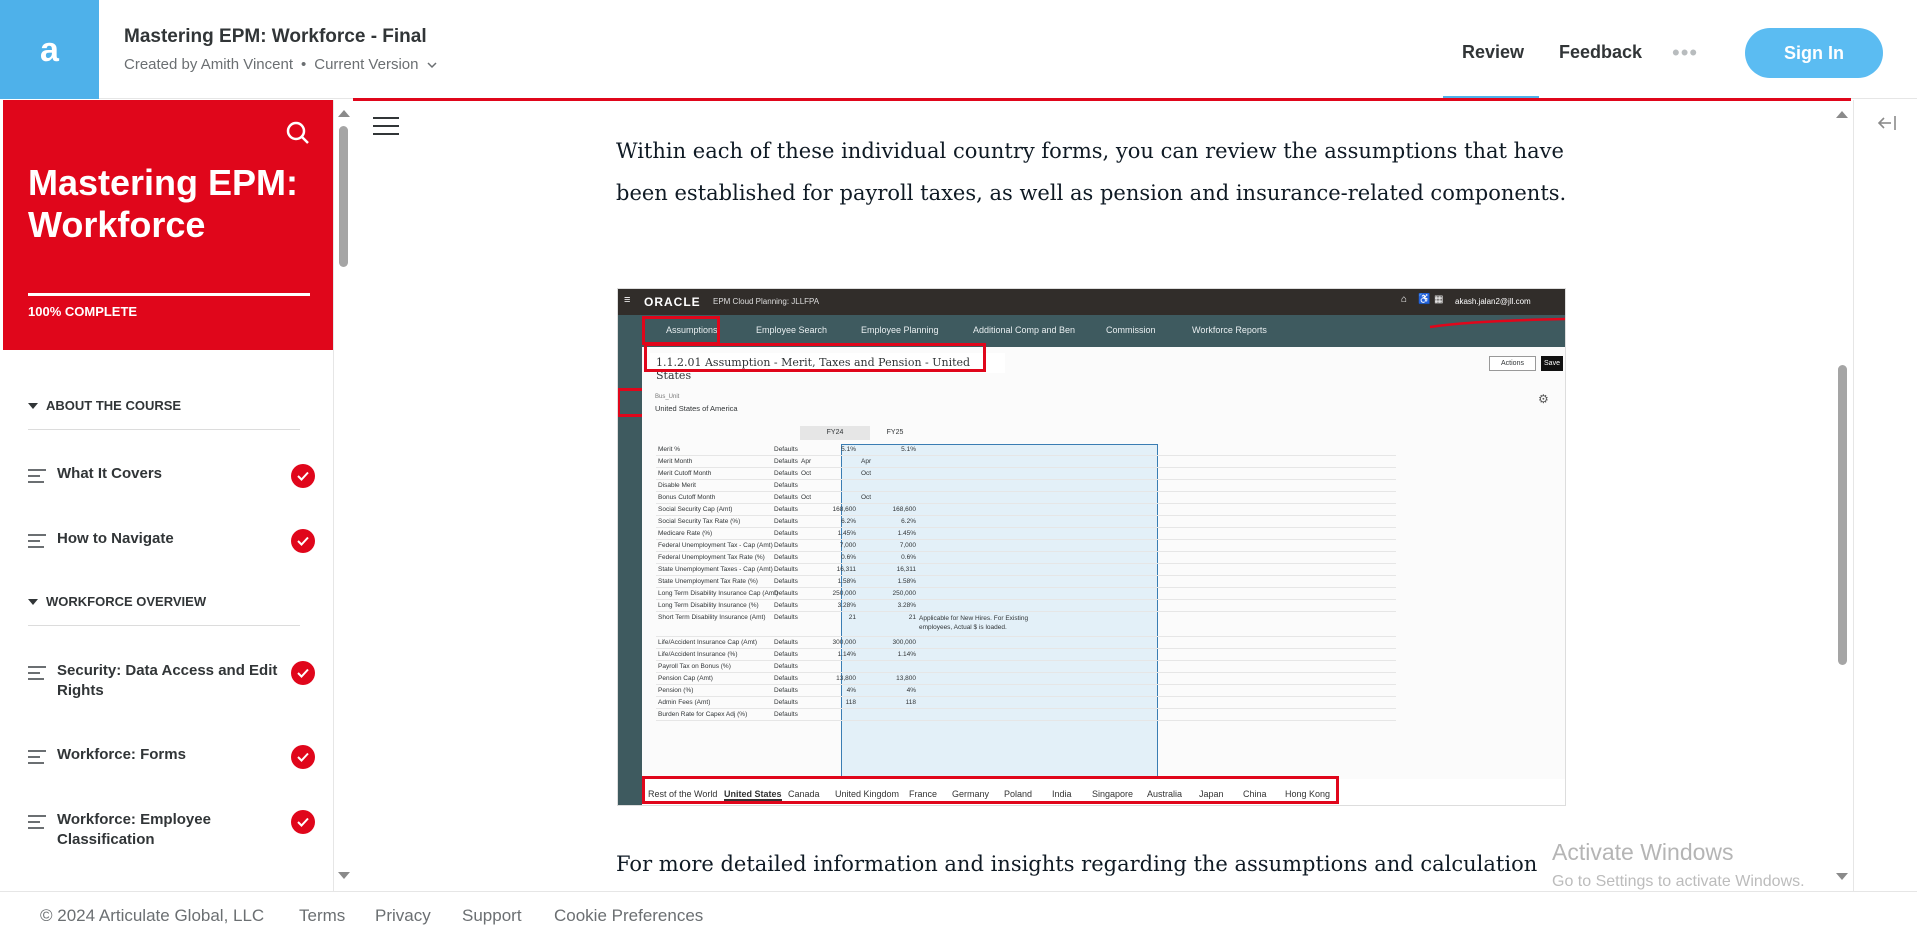 This screenshot has width=1917, height=937. What do you see at coordinates (715, 569) in the screenshot?
I see `grid-cell-name: State Unemployment Taxes - Cap (Amt)` at bounding box center [715, 569].